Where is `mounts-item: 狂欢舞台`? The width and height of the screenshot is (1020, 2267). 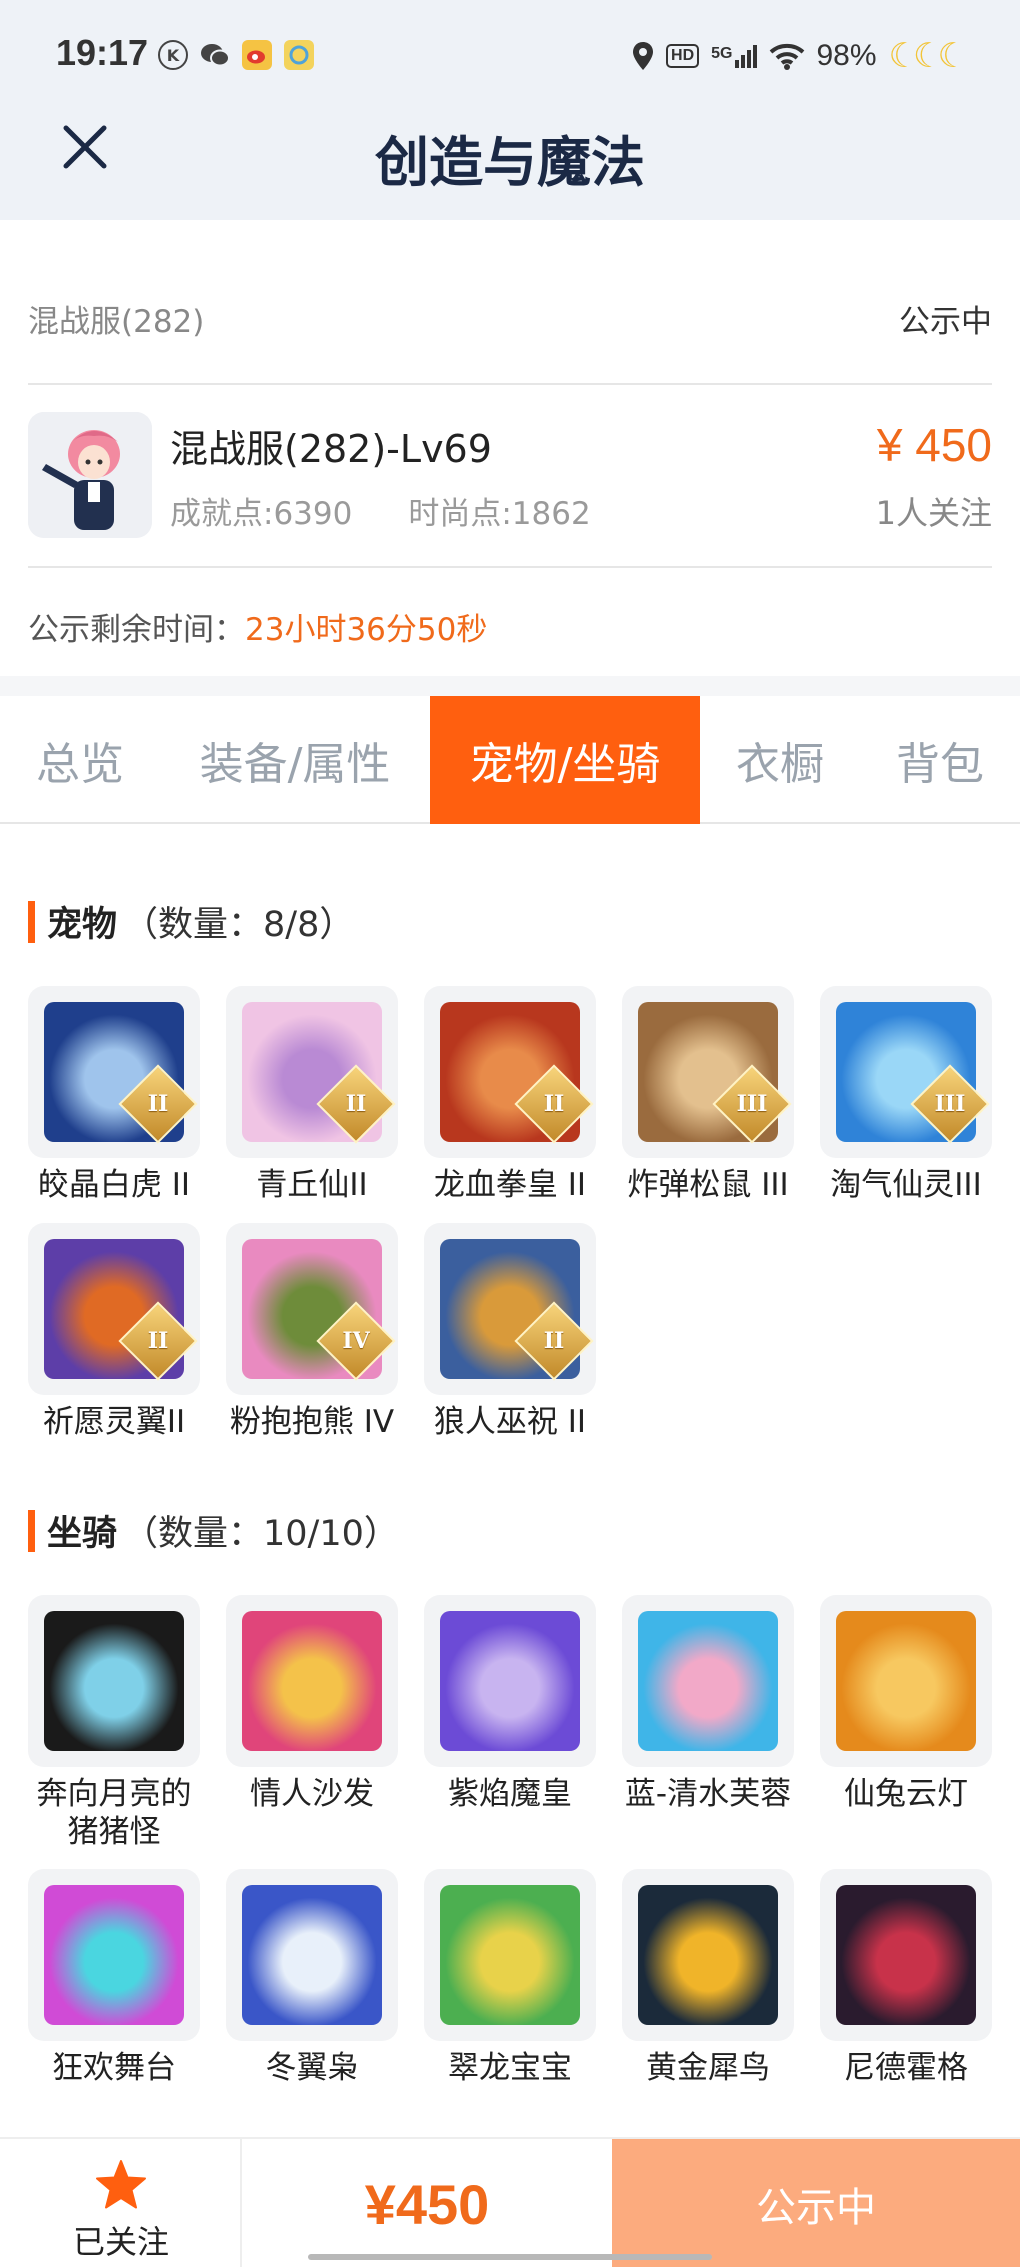 mounts-item: 狂欢舞台 is located at coordinates (114, 1978).